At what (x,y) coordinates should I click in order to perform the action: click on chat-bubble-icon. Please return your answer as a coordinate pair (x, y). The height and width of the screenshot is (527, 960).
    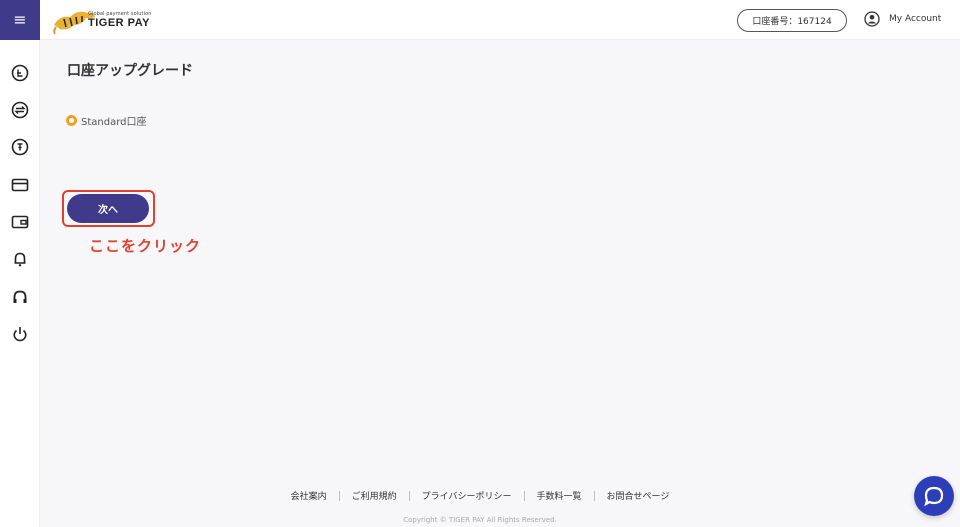
    Looking at the image, I should click on (934, 496).